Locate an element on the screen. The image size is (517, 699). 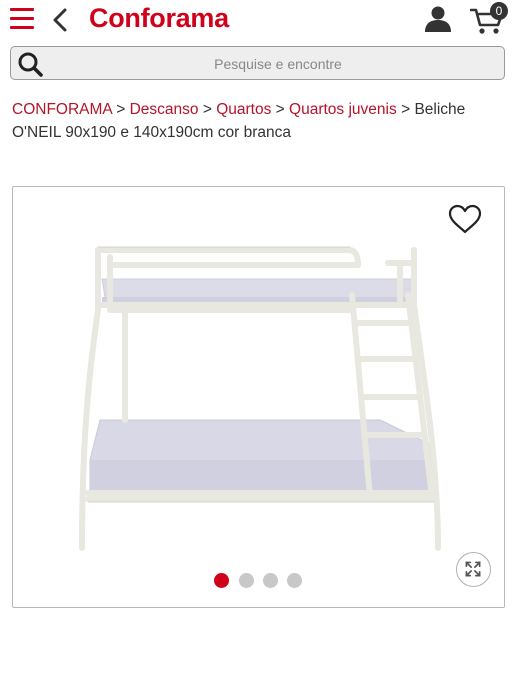
breadcrumb-link-home: CONFORAMA is located at coordinates (62, 109).